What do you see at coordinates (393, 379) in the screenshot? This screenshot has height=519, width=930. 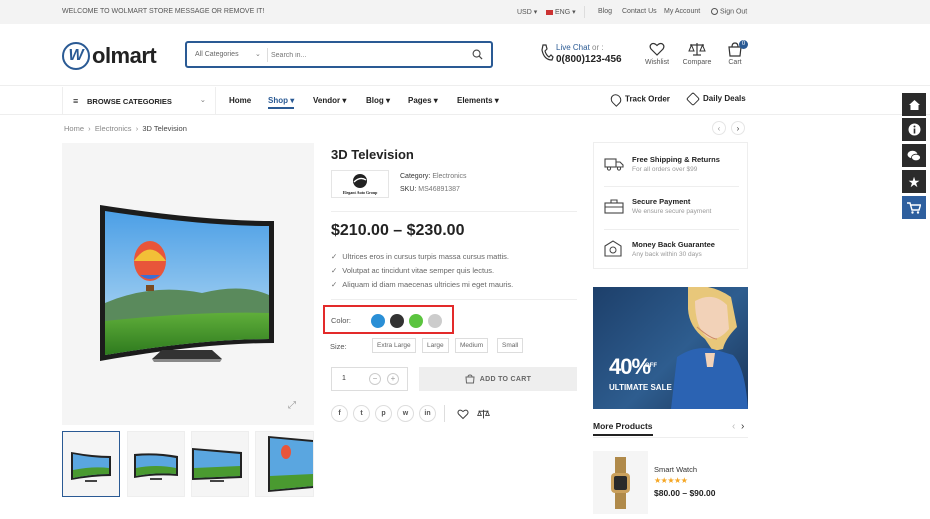 I see `increase-button: +` at bounding box center [393, 379].